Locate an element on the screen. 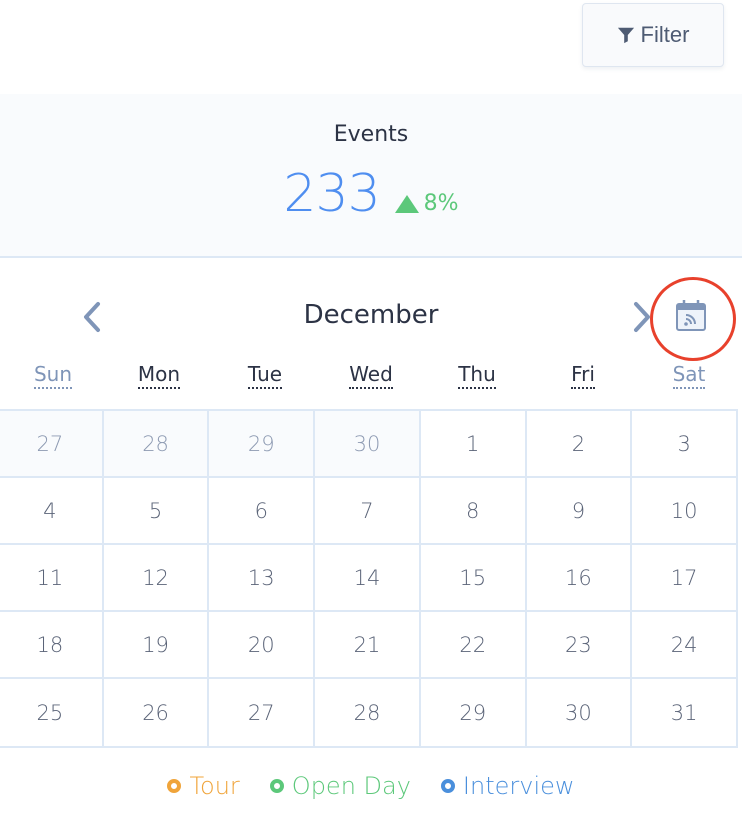 The image size is (742, 834). event-legend: Tour Open Day Interview is located at coordinates (371, 786).